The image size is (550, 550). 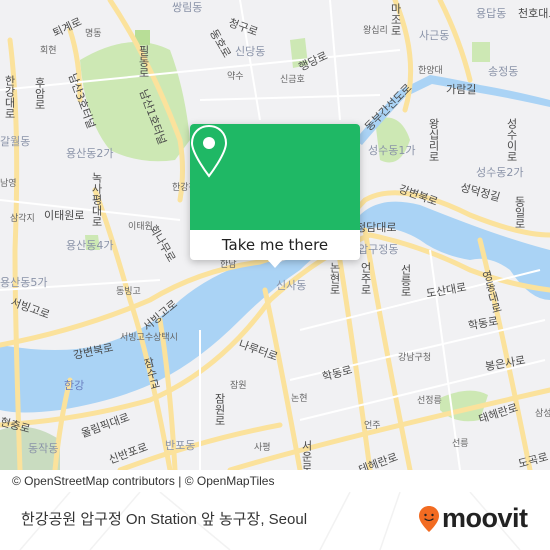 What do you see at coordinates (143, 61) in the screenshot?
I see `map-label: 필동로` at bounding box center [143, 61].